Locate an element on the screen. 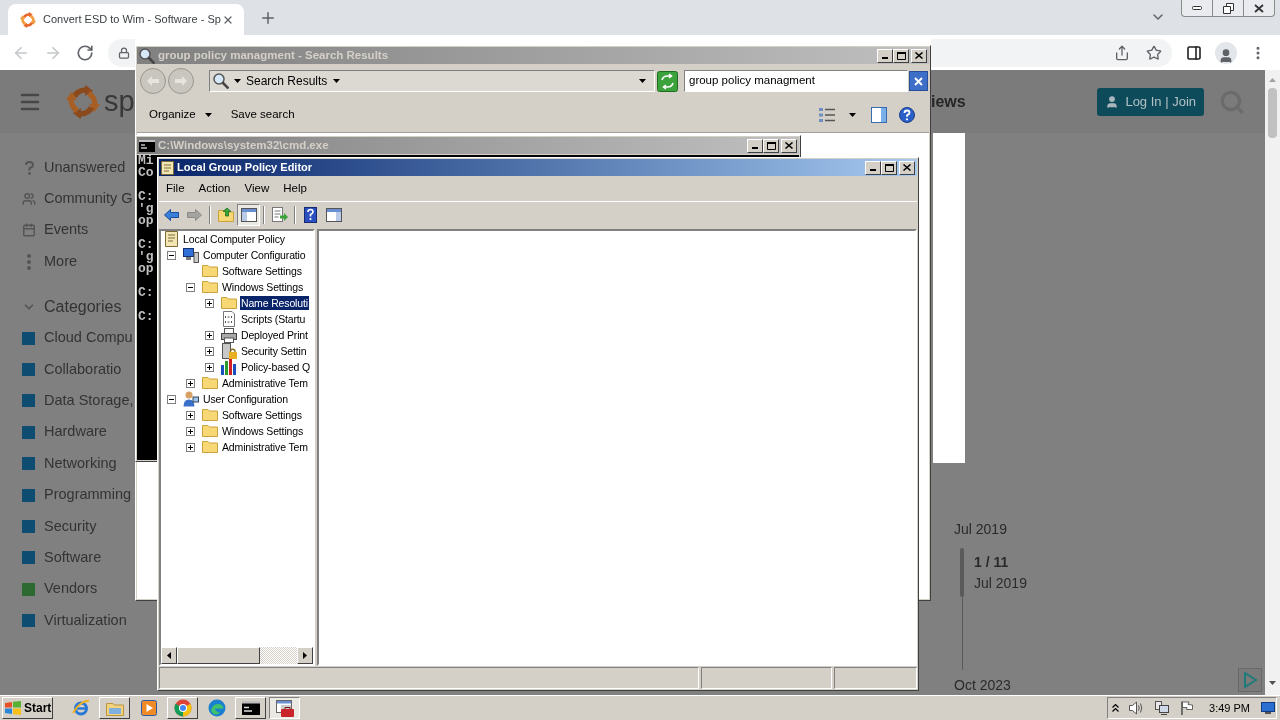  forward-arrow-icon is located at coordinates (194, 214).